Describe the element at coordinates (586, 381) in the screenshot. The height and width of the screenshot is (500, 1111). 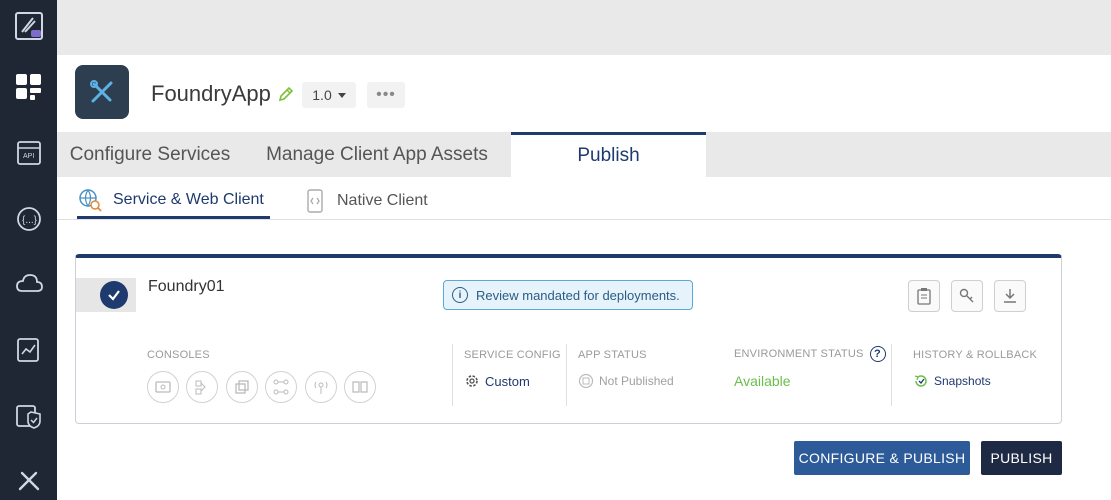
I see `not-published-icon` at that location.